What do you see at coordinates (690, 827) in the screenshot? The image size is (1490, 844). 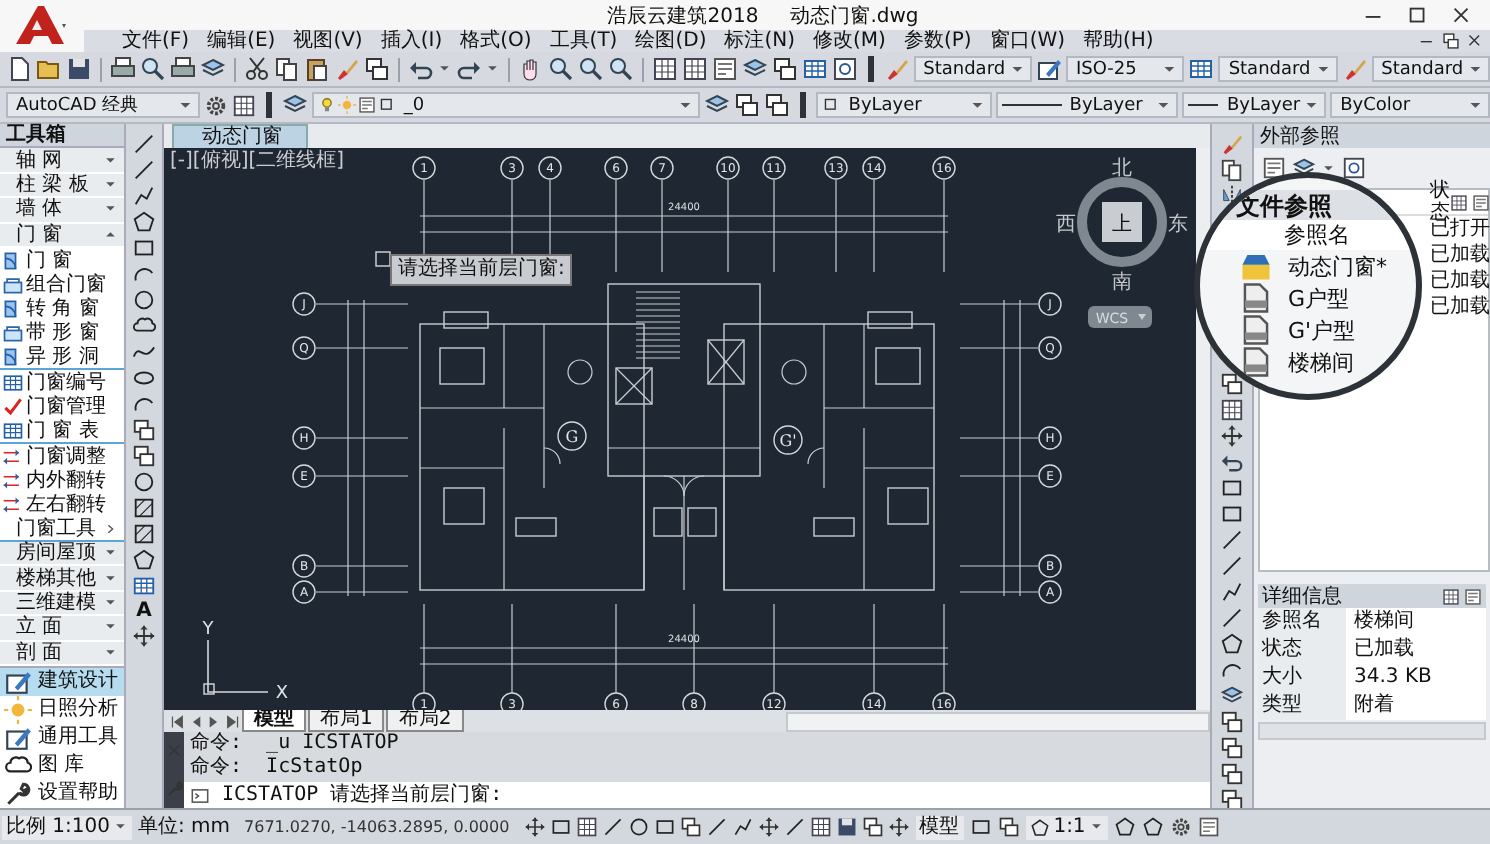 I see `3d-snap-icon` at bounding box center [690, 827].